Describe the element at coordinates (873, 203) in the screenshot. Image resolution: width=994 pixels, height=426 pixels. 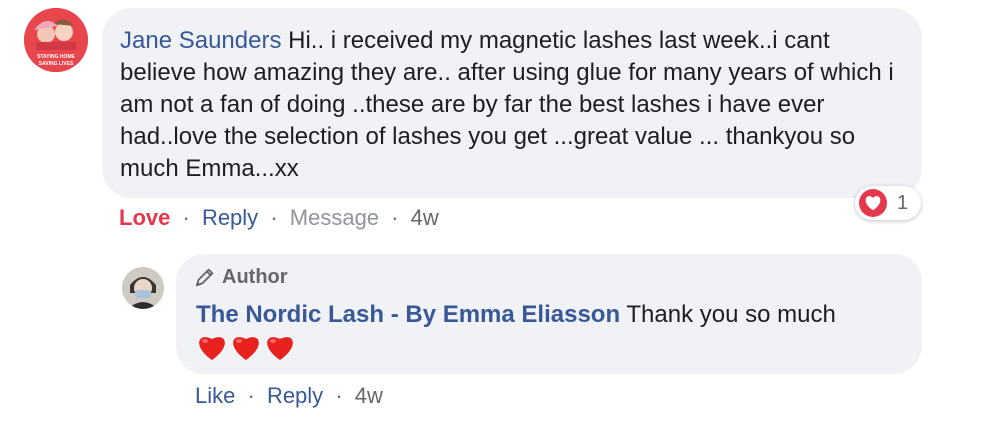
I see `heart-icon` at that location.